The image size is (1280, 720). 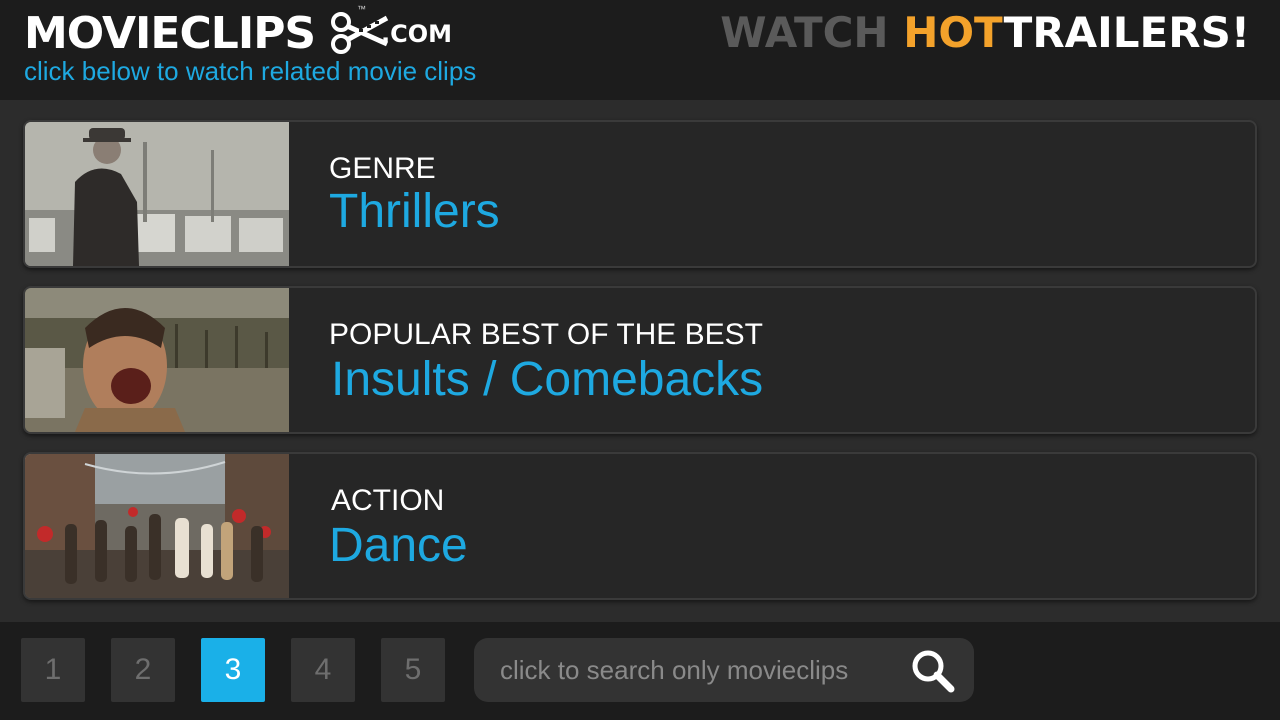 I want to click on page-button-5: 5, so click(x=413, y=670).